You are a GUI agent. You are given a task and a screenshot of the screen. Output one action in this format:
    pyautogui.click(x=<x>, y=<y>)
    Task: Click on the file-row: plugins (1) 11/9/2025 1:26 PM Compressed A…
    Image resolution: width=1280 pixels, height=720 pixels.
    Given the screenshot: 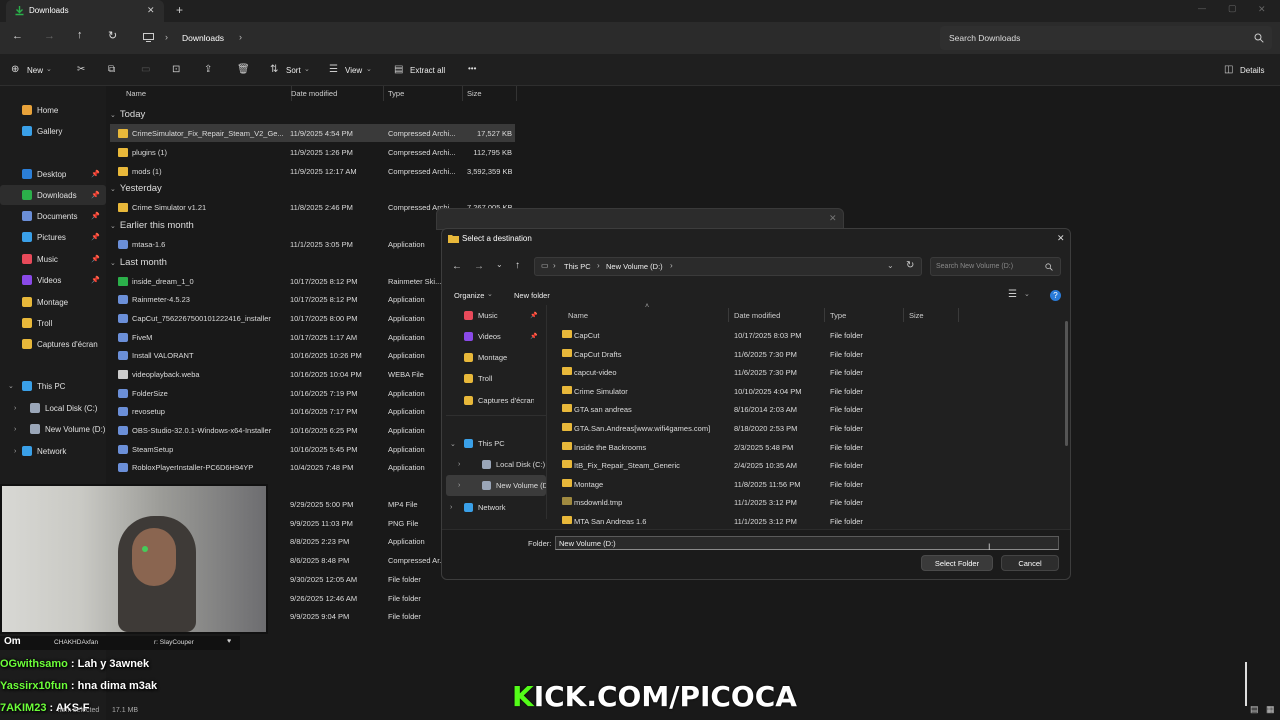 What is the action you would take?
    pyautogui.click(x=312, y=152)
    